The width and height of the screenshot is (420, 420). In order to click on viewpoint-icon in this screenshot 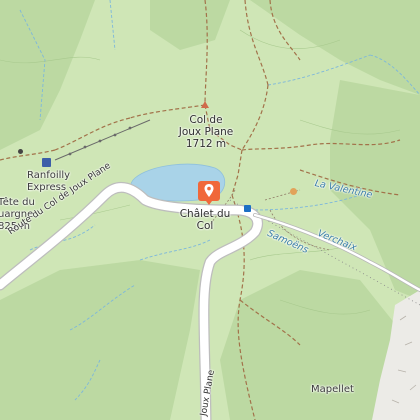, I will do `click(293, 191)`.